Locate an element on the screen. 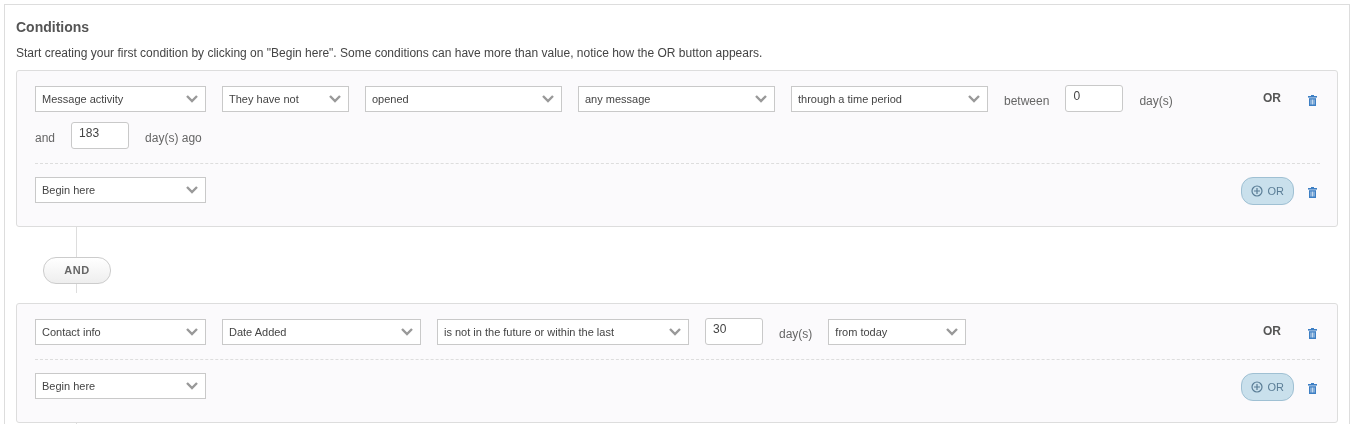 This screenshot has height=424, width=1354. dropdown: Date Added is located at coordinates (321, 331).